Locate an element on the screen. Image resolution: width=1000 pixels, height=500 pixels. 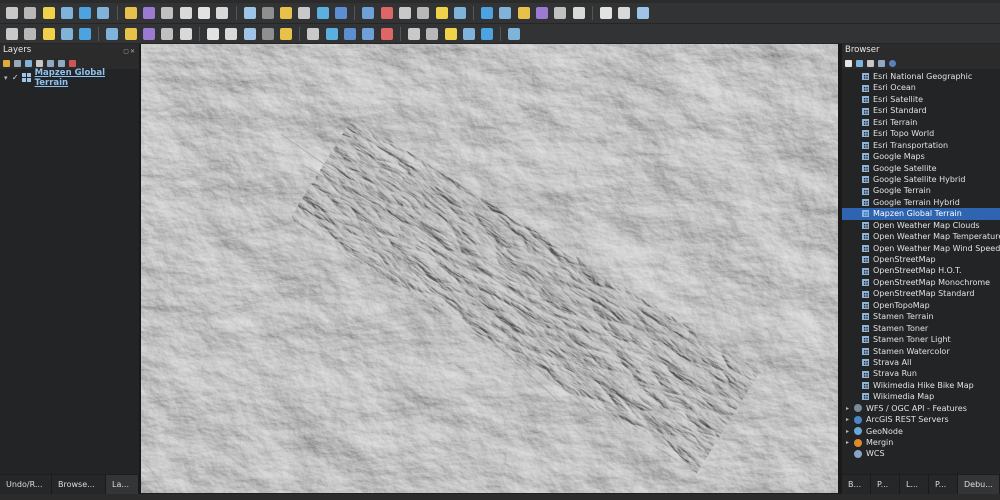
info-icon is located at coordinates (892, 63).